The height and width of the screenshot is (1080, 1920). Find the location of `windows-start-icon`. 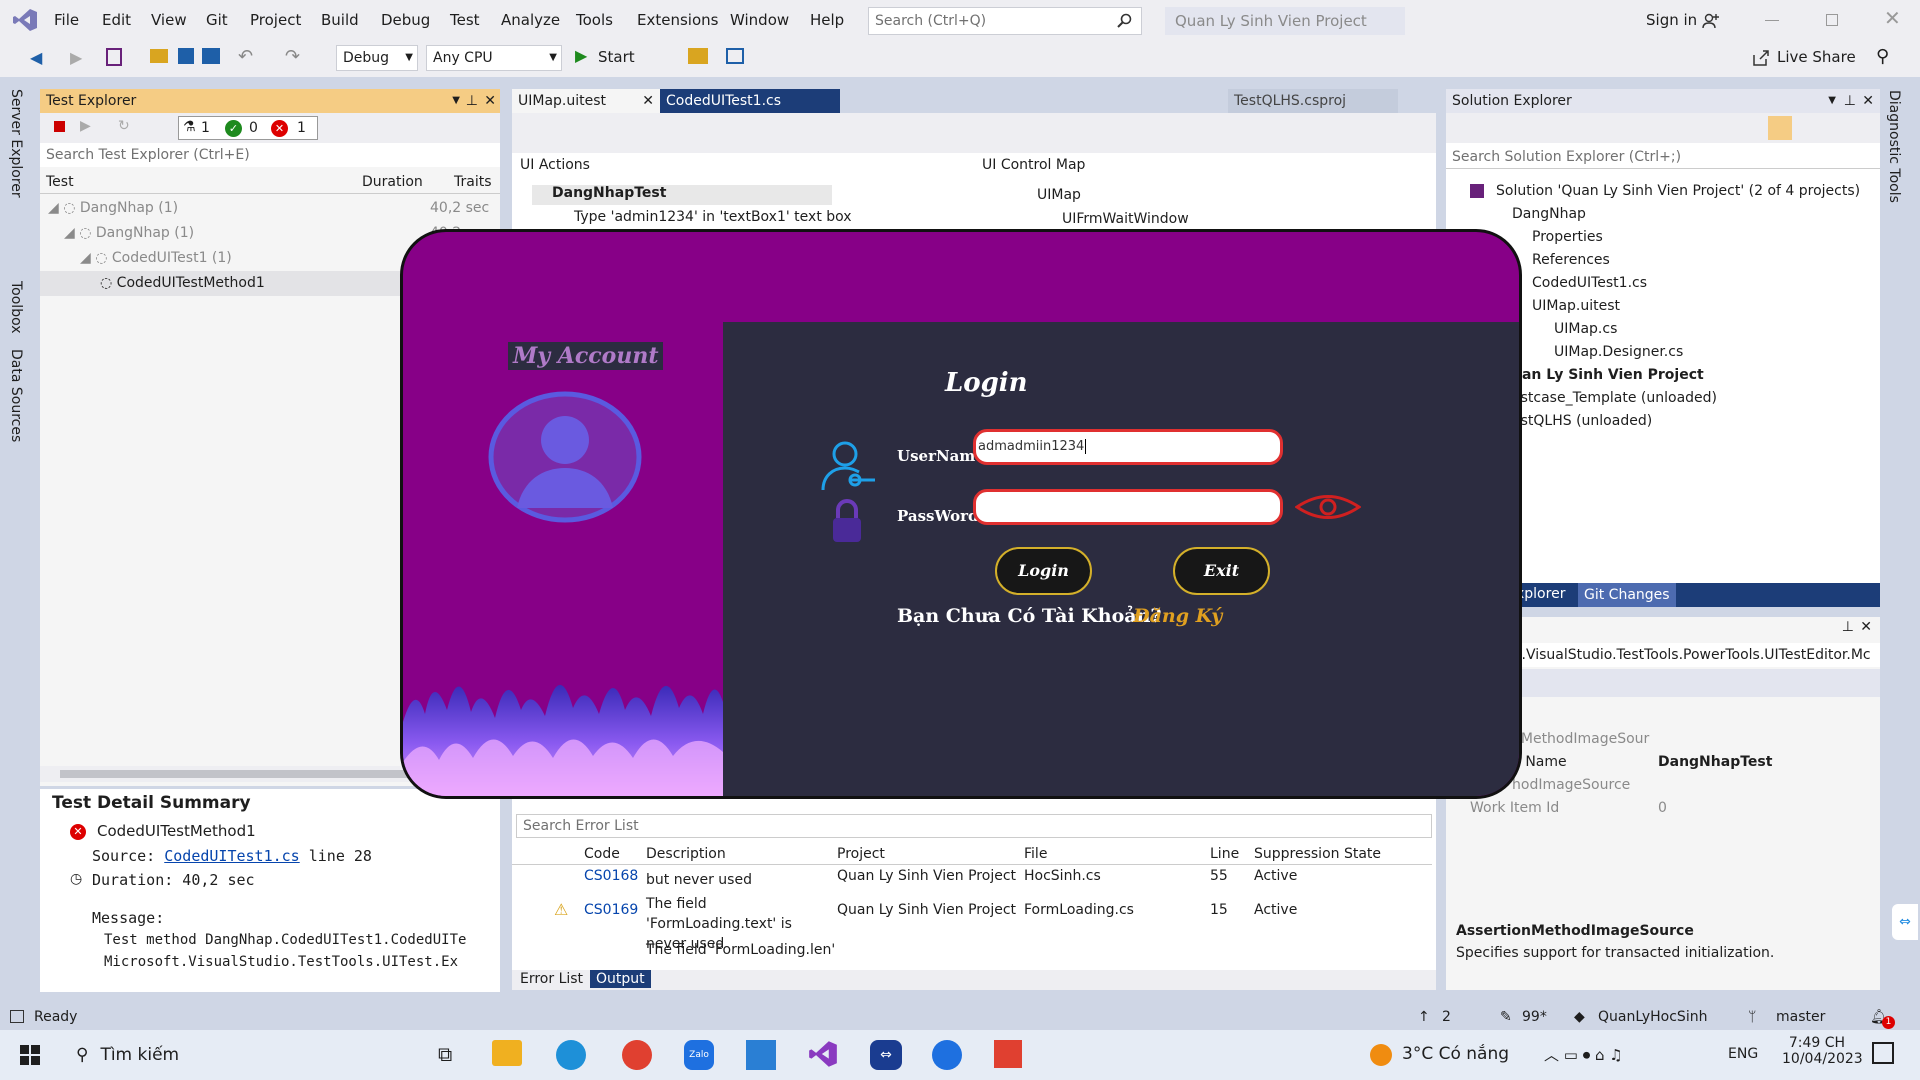

windows-start-icon is located at coordinates (30, 1055).